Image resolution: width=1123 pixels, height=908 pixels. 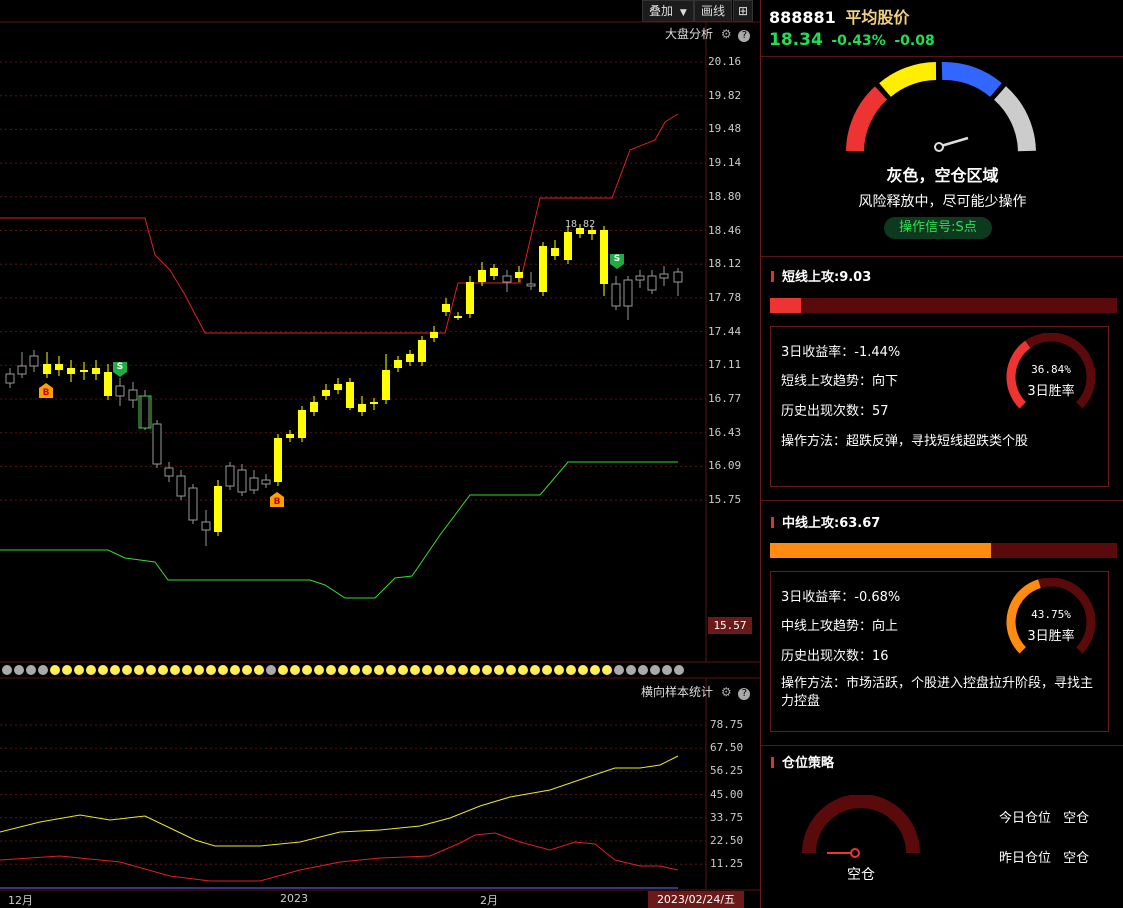 I want to click on sub-axis-label: 56.25, so click(x=727, y=771).